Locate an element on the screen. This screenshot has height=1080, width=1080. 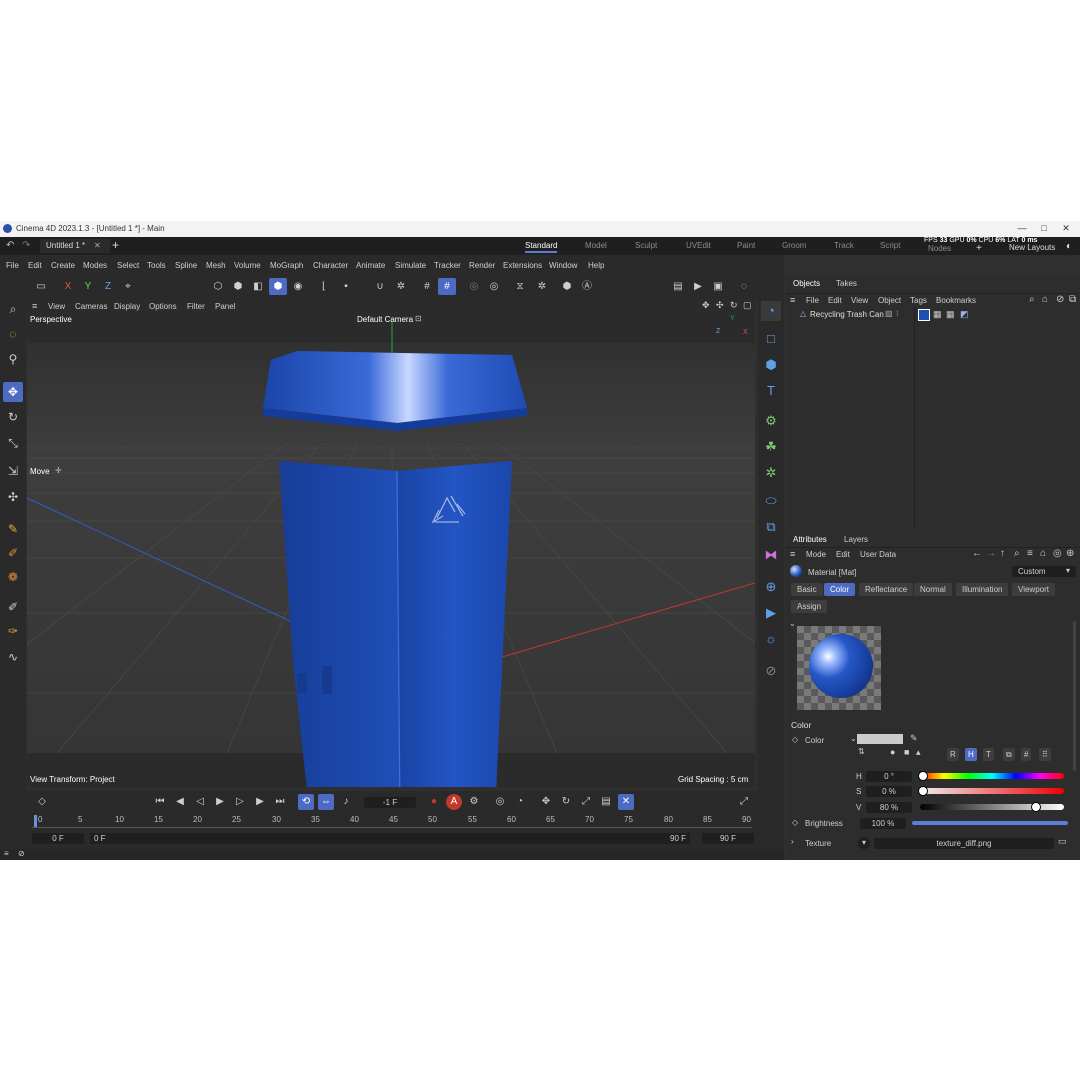
status-menu-icon: ≡ is located at coordinates (6, 853).